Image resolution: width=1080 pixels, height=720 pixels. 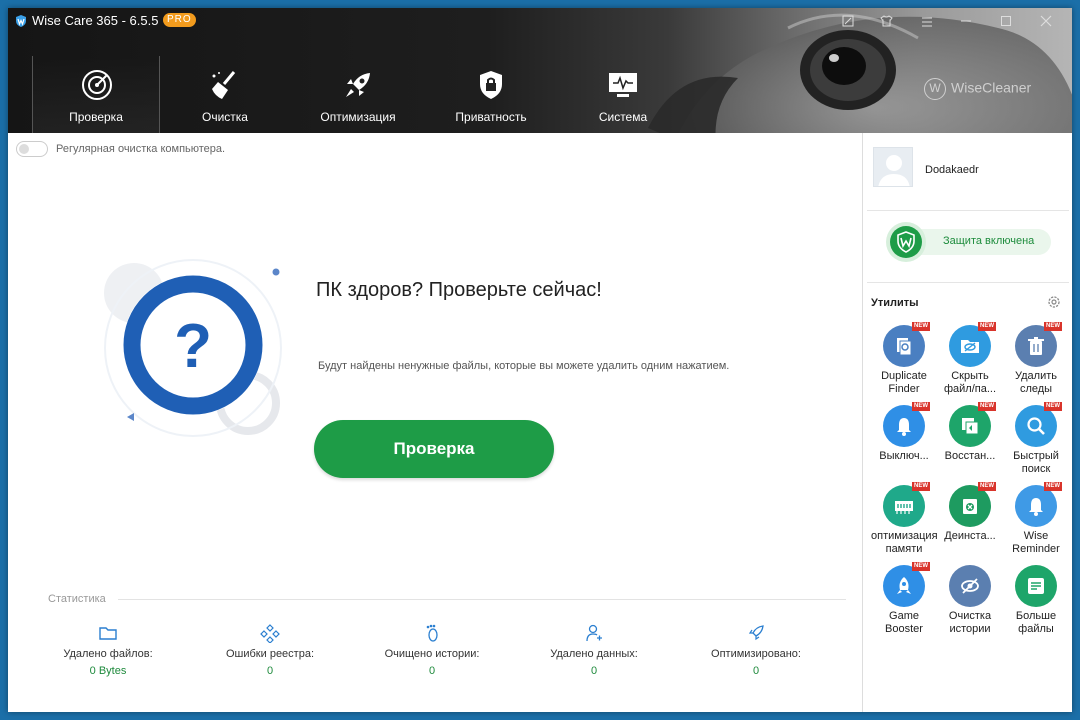 I want to click on utility-game-booster: NEW Game Booster, so click(x=904, y=602).